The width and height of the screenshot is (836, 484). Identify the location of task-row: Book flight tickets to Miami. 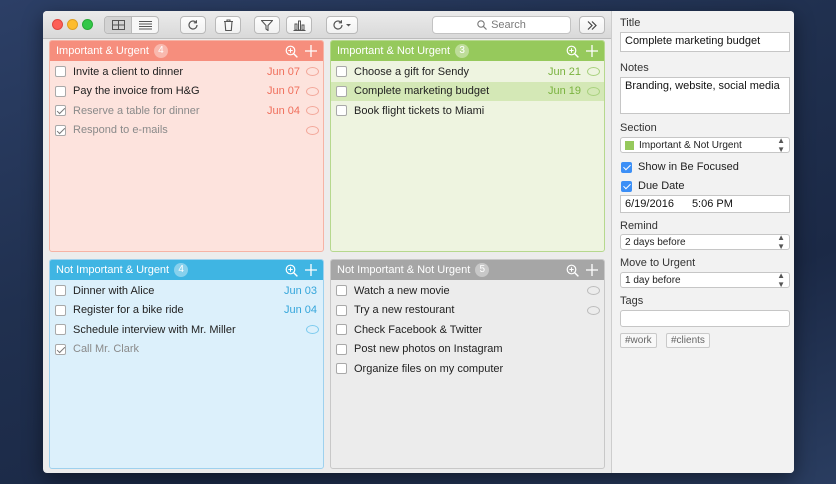
(467, 111).